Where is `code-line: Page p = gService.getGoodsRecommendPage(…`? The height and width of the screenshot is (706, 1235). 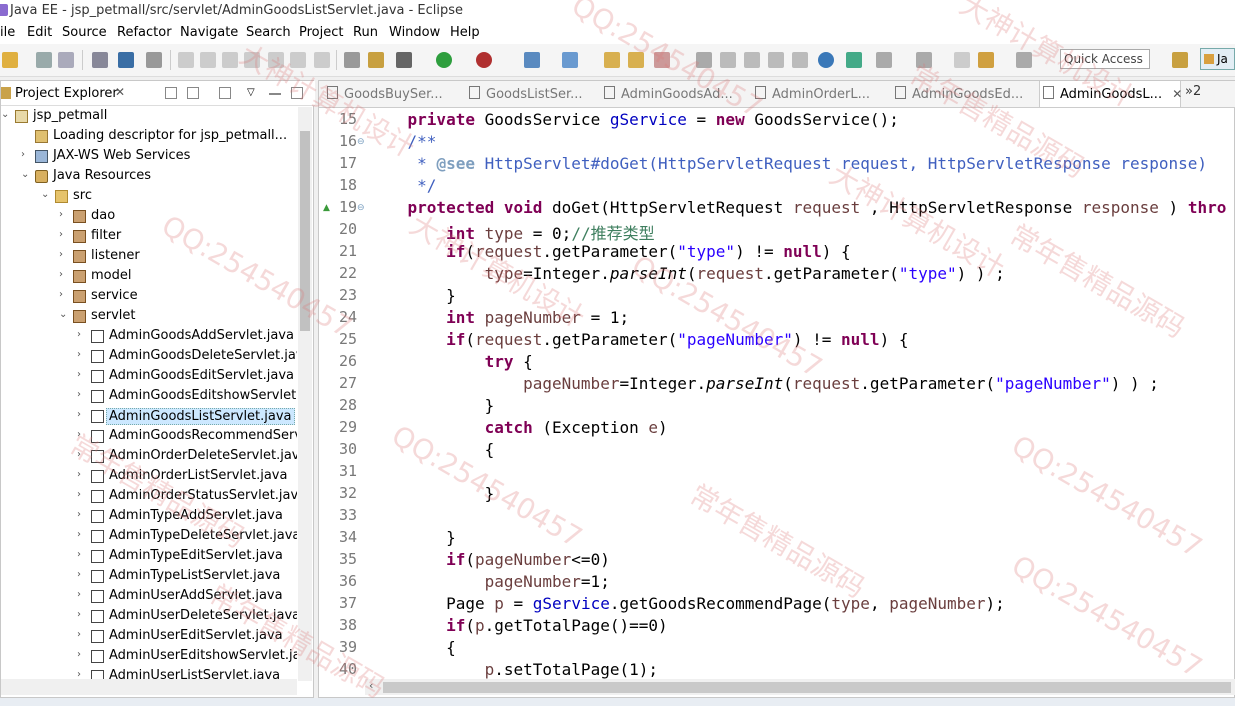
code-line: Page p = gService.getGoodsRecommendPage(… is located at coordinates (687, 605).